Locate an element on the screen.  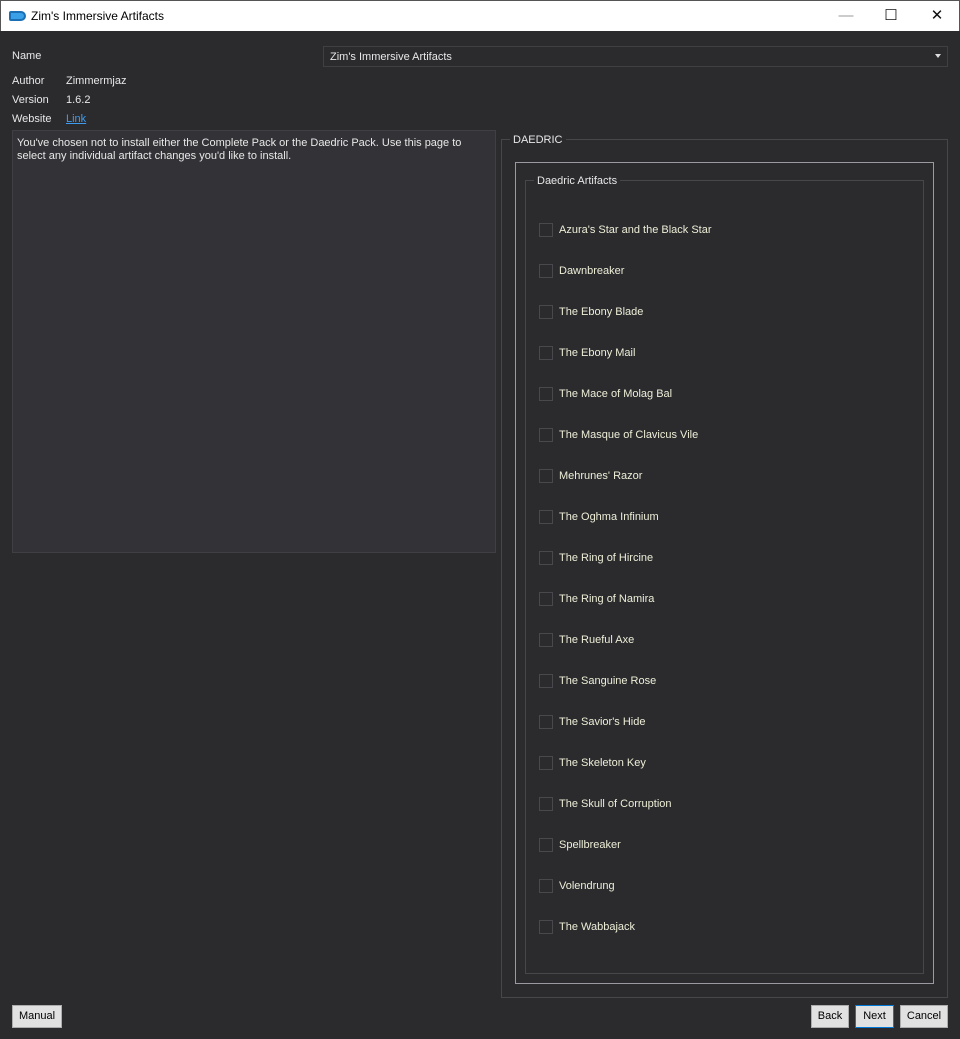
name-value: Zim's Immersive Artifacts is located at coordinates (391, 57).